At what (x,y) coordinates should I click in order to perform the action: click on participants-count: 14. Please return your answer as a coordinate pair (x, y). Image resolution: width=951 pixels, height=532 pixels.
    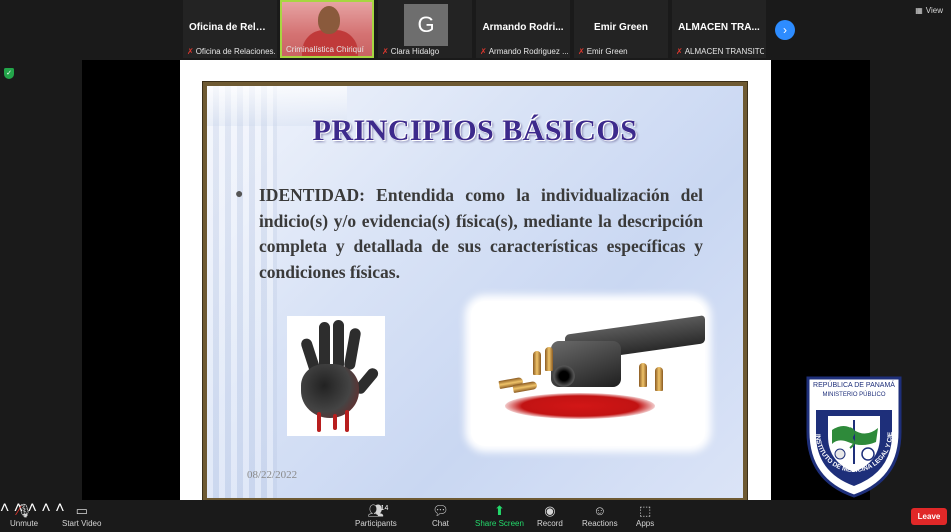
    Looking at the image, I should click on (384, 508).